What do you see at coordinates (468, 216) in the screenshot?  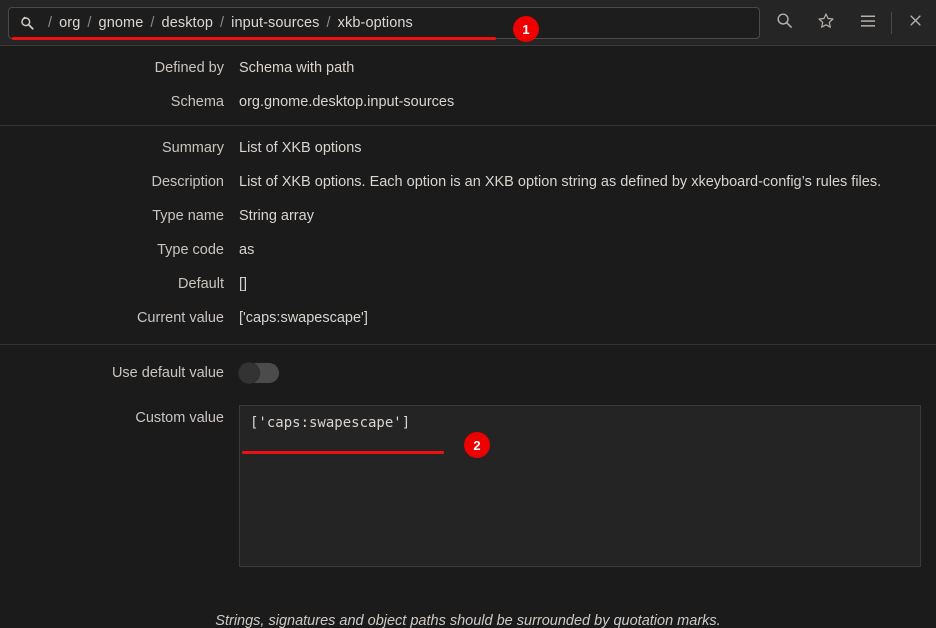 I see `row-type-name: Type name String array` at bounding box center [468, 216].